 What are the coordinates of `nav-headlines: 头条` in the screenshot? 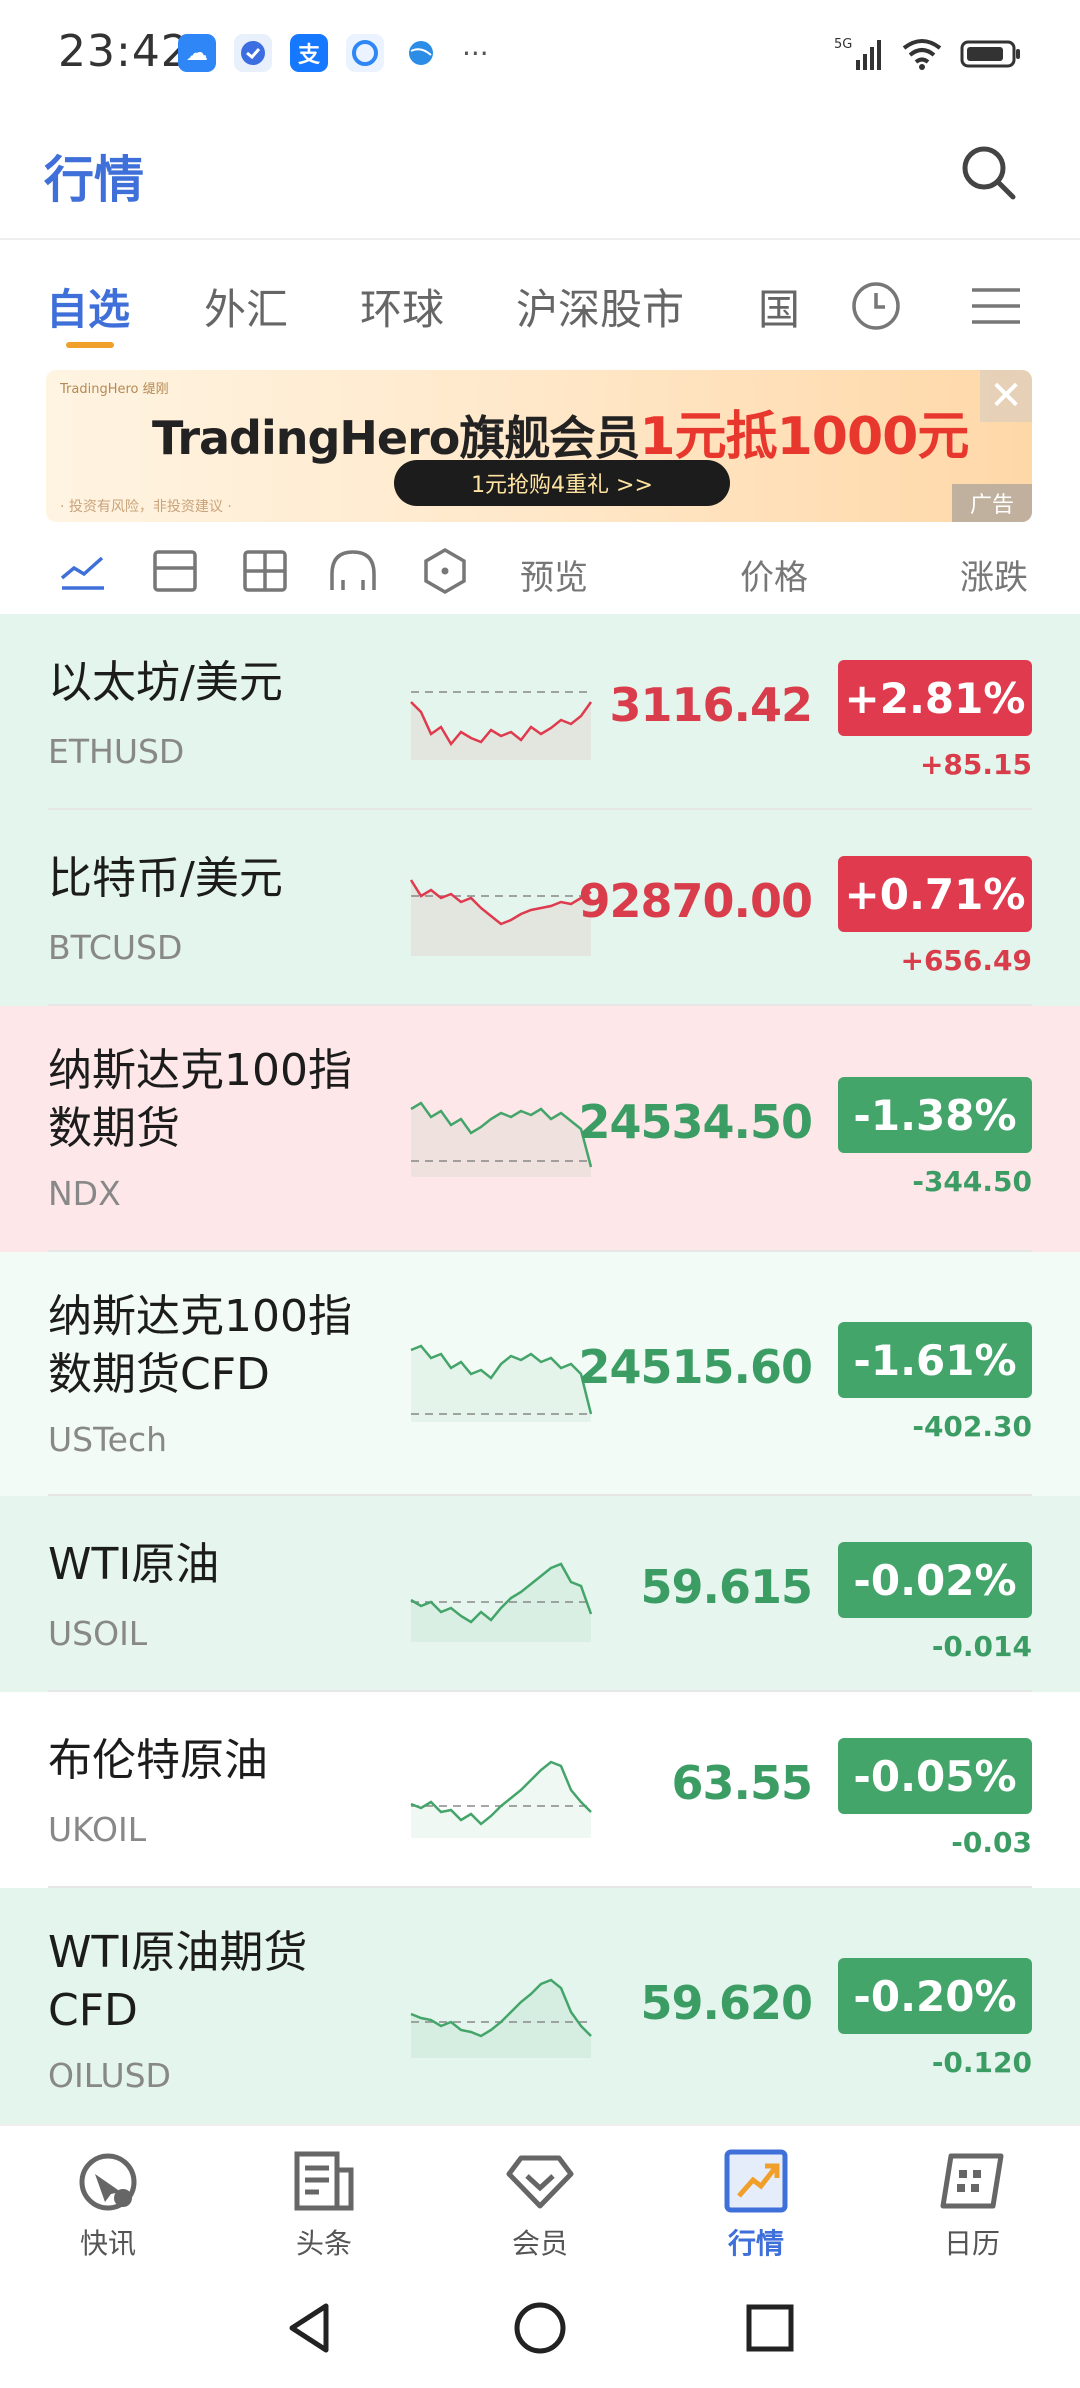 It's located at (324, 2204).